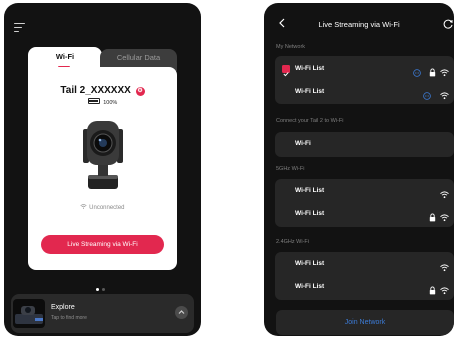 This screenshot has height=339, width=455. What do you see at coordinates (95, 90) in the screenshot?
I see `device-name-text: Tail 2_XXXXXX` at bounding box center [95, 90].